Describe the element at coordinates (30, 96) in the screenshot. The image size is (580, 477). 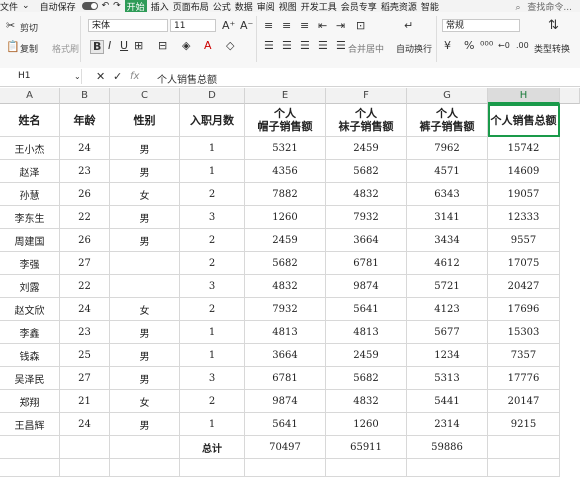
I see `column-header-a: A` at that location.